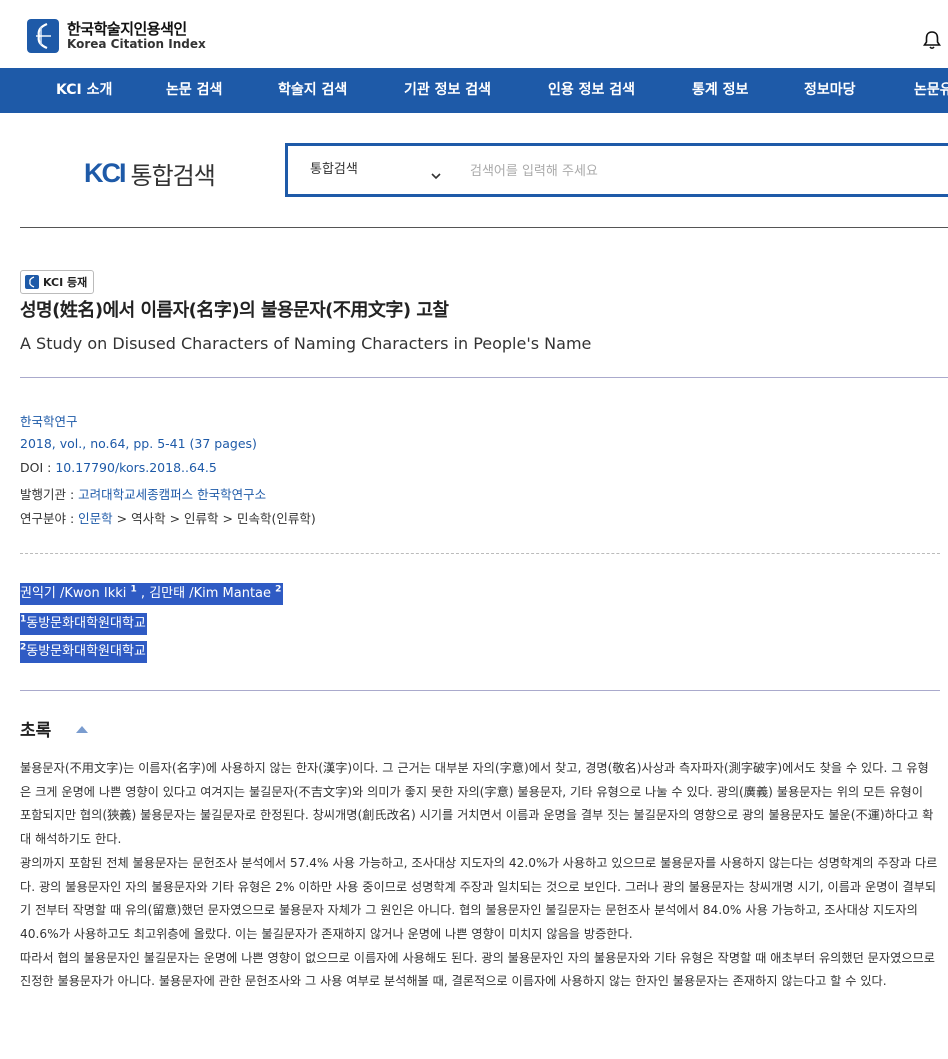 The width and height of the screenshot is (948, 1059). What do you see at coordinates (95, 518) in the screenshot?
I see `field-link: 인문학` at bounding box center [95, 518].